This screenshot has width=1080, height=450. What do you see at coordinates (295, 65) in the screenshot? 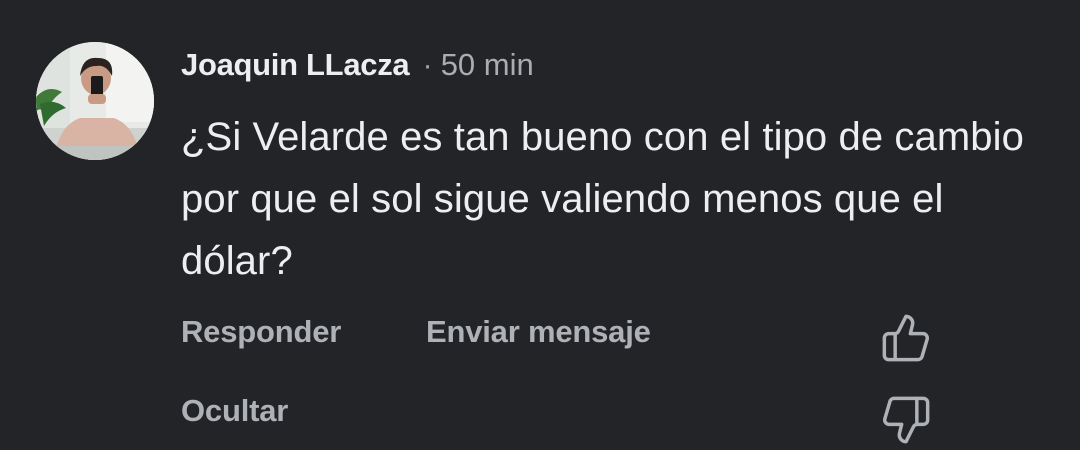
I see `author-name: Joaquin LLacza` at bounding box center [295, 65].